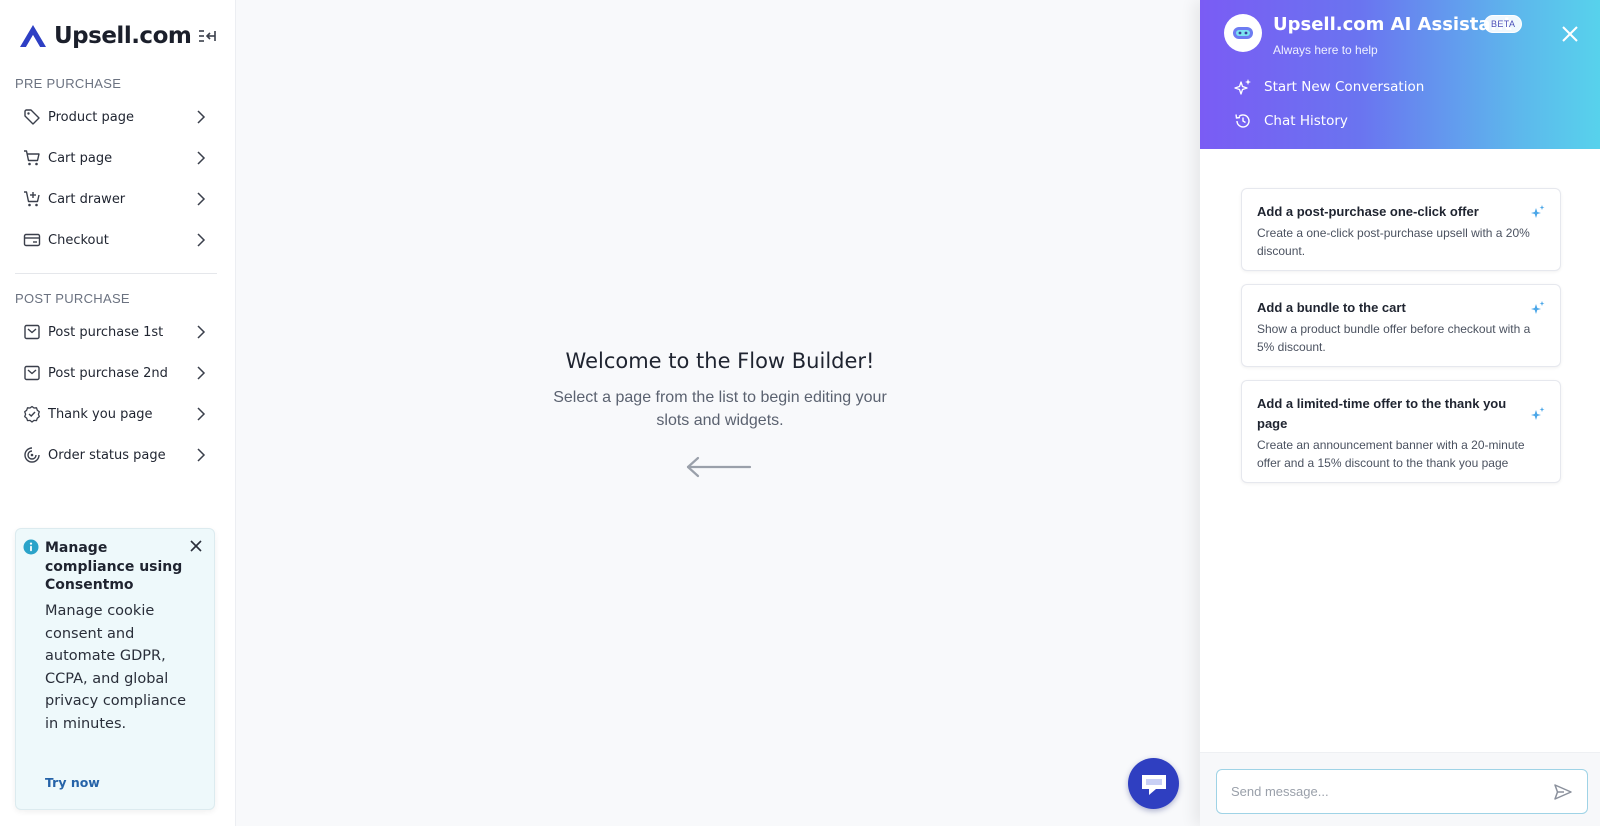 The image size is (1600, 826). I want to click on sidebar-item-post-purchase-1st: Post purchase 1st, so click(115, 332).